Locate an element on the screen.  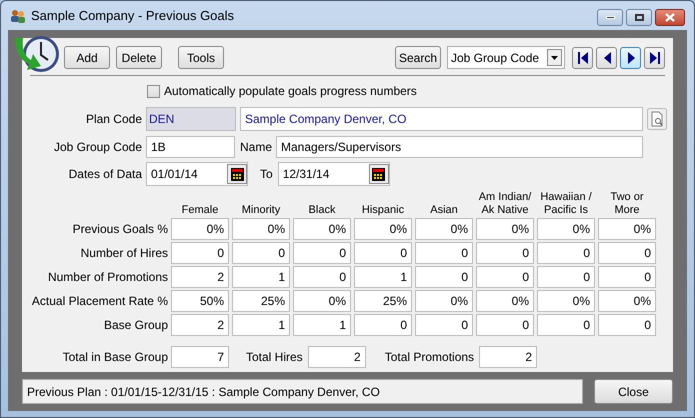
minimize-button is located at coordinates (610, 17).